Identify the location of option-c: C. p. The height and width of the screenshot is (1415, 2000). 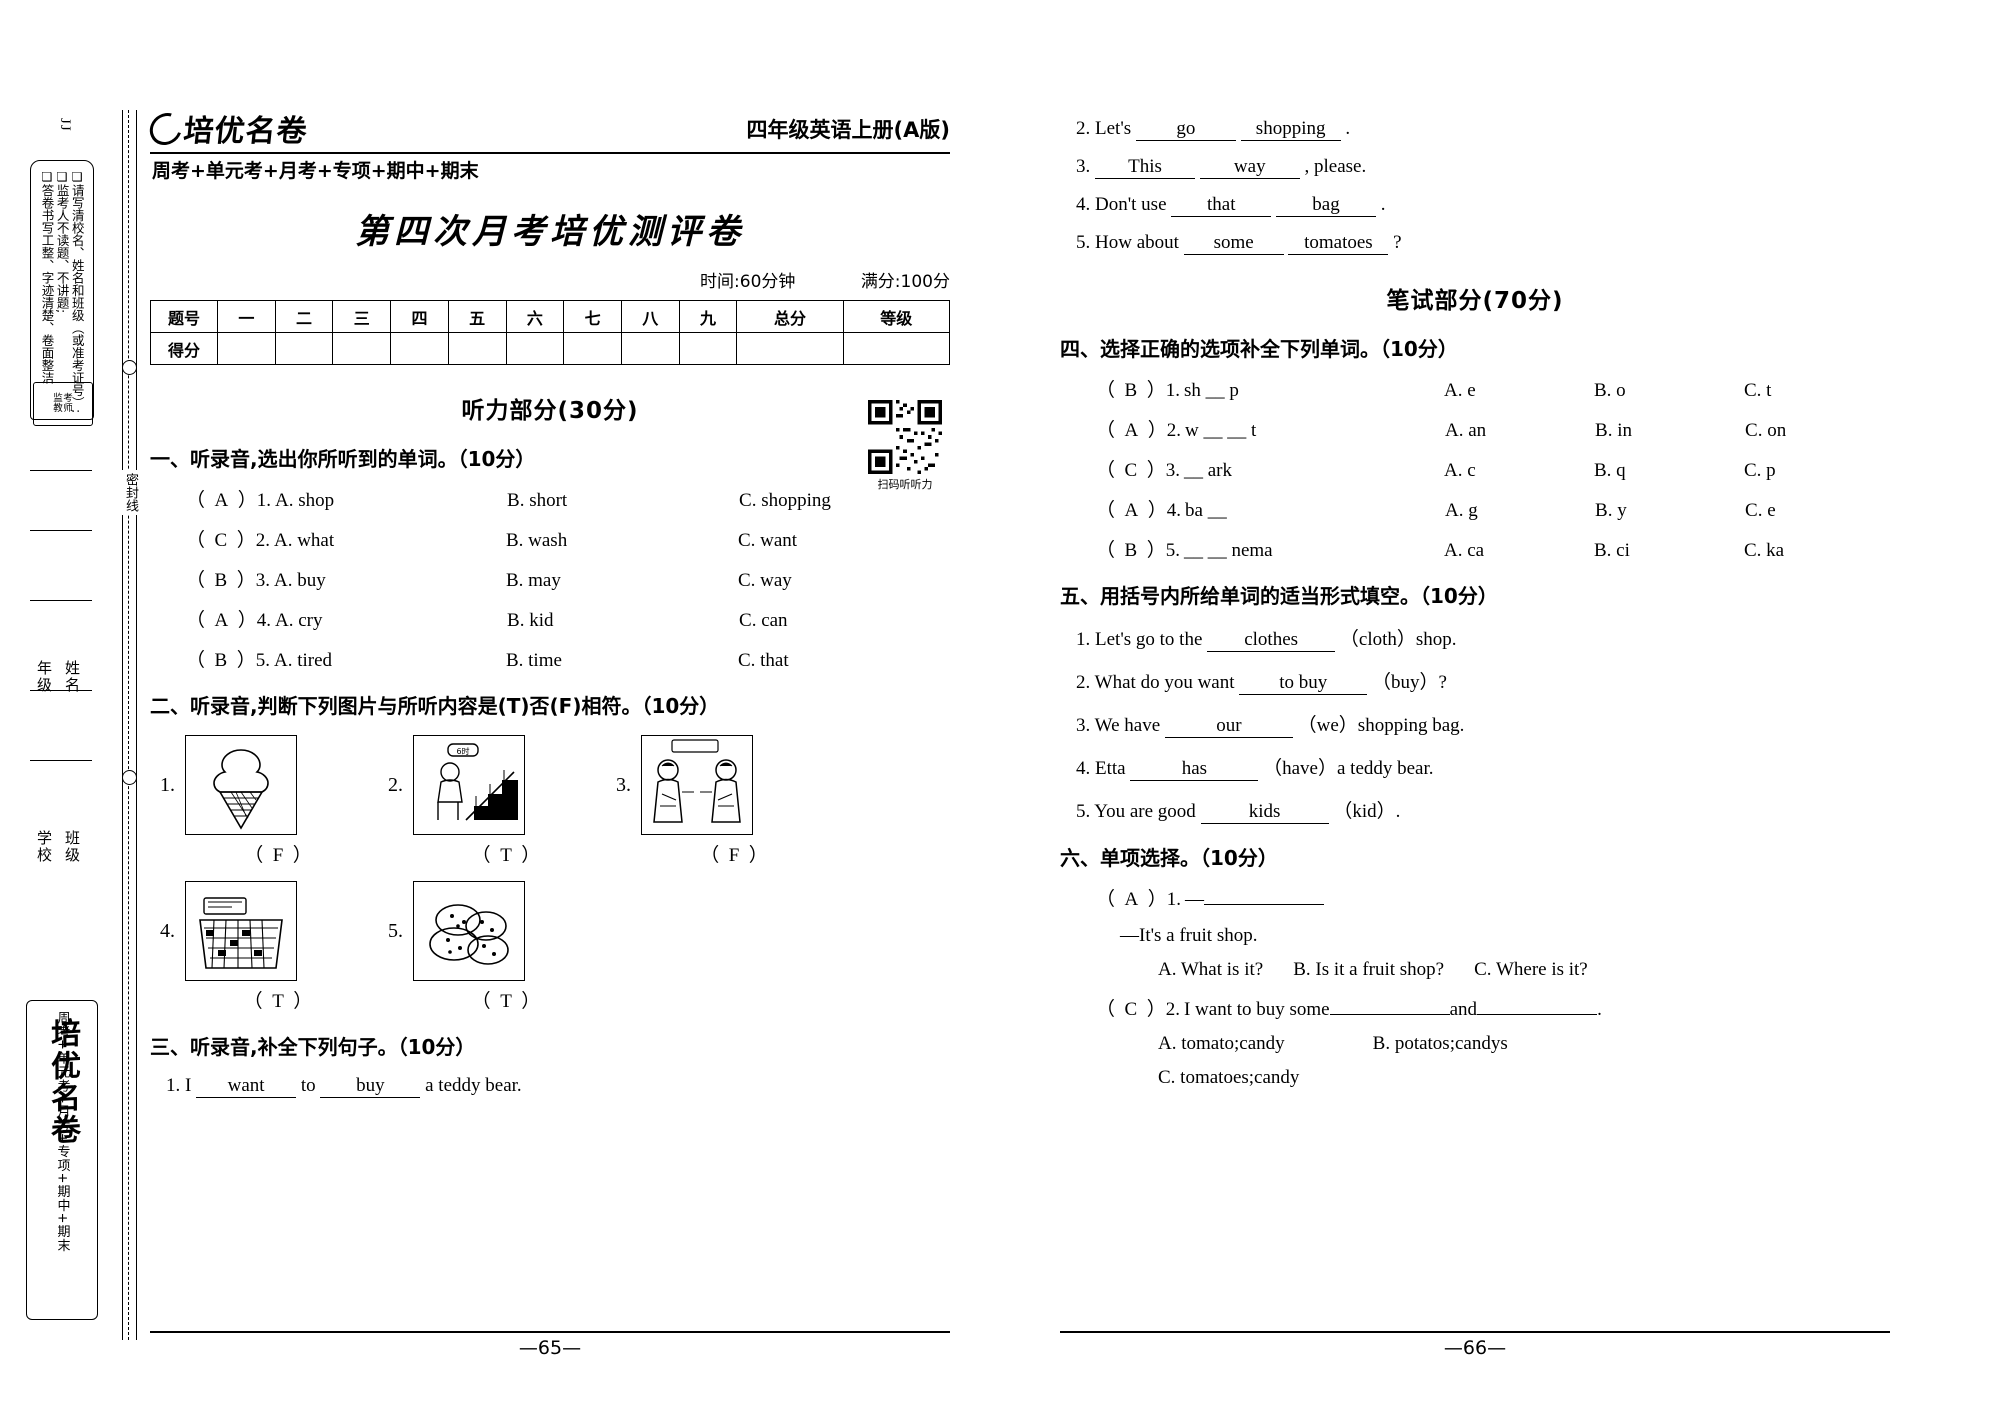
(1760, 471).